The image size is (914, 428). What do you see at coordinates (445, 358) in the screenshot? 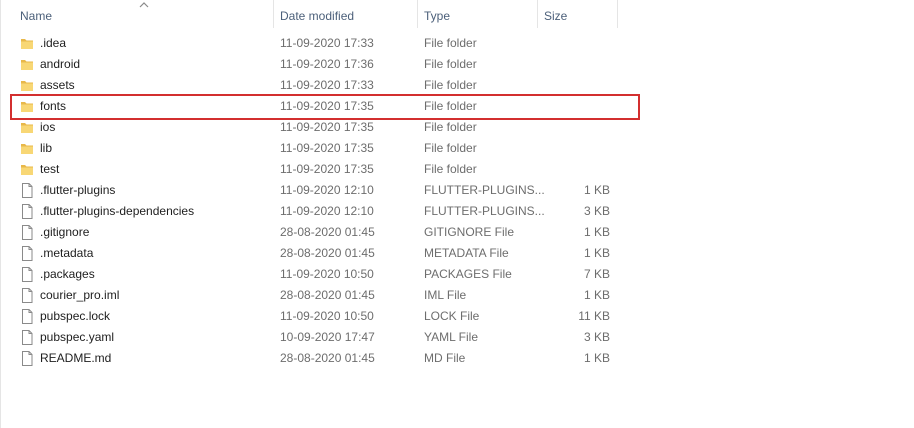
I see `file-type: MD File` at bounding box center [445, 358].